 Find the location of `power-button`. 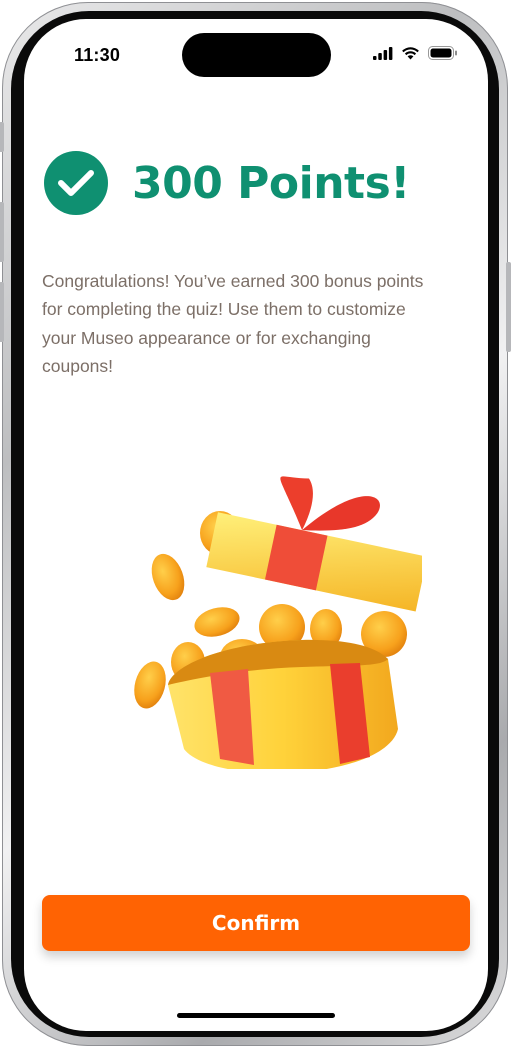

power-button is located at coordinates (508, 307).